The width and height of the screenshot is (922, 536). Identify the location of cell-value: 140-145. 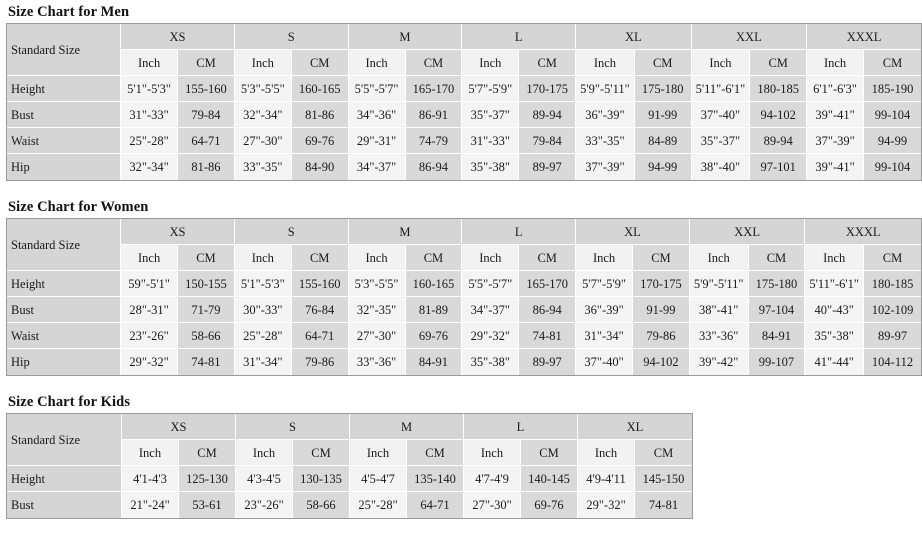
(549, 479).